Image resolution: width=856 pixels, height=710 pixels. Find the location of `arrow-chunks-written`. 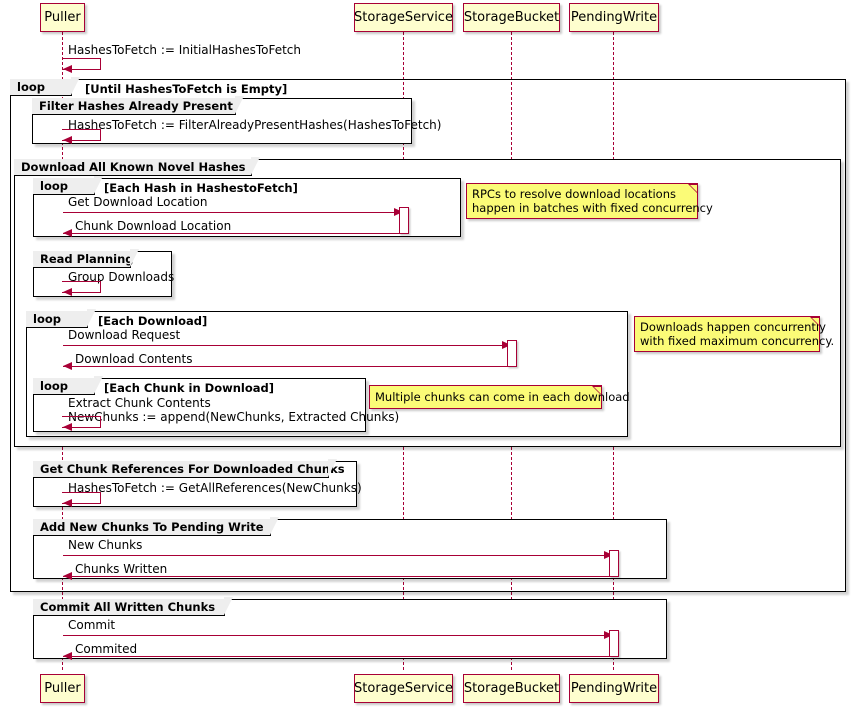

arrow-chunks-written is located at coordinates (67, 576).